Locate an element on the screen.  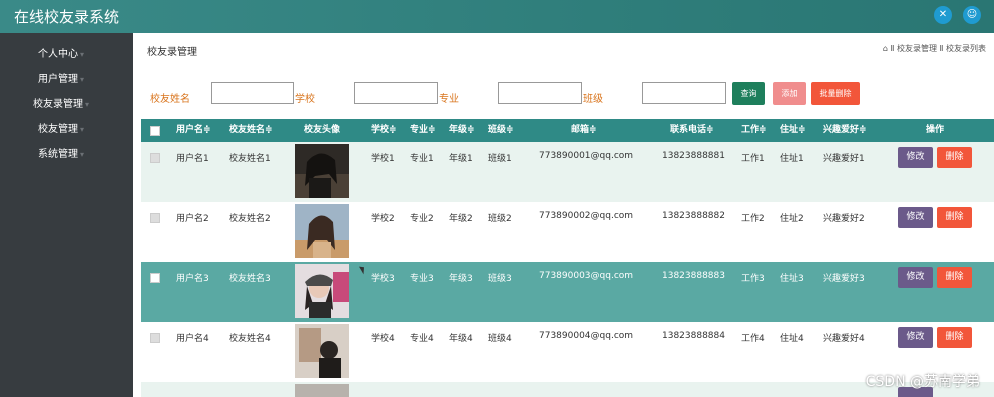
sidebar-item-alumni-management: 校友管理 ▾ is located at coordinates (66, 130).